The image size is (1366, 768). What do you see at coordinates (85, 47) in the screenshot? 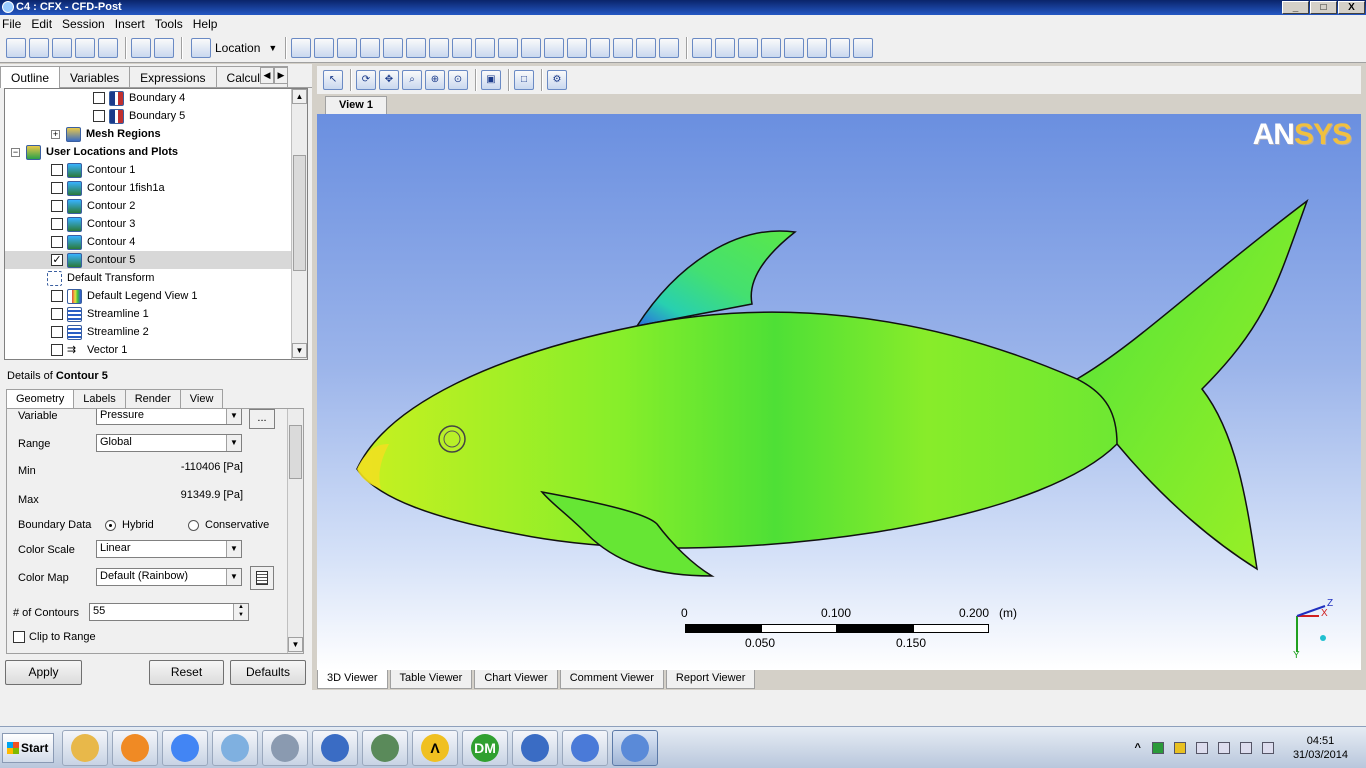
I see `refresh-icon` at bounding box center [85, 47].